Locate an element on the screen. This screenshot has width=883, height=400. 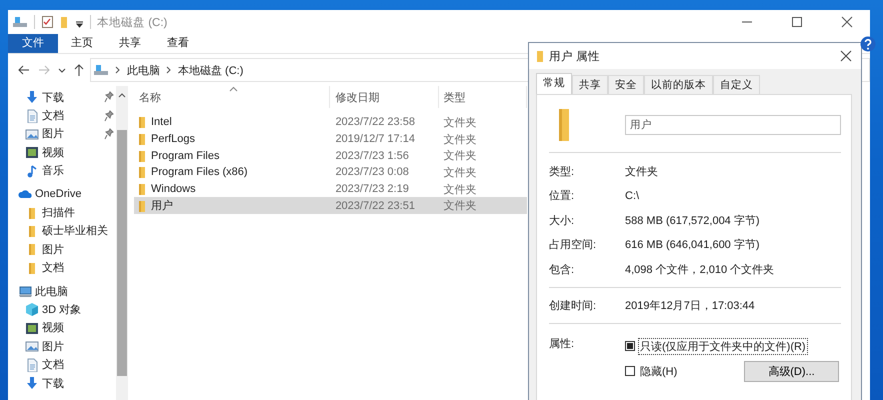
modified-date: 2023/7/23 2:19 is located at coordinates (372, 189).